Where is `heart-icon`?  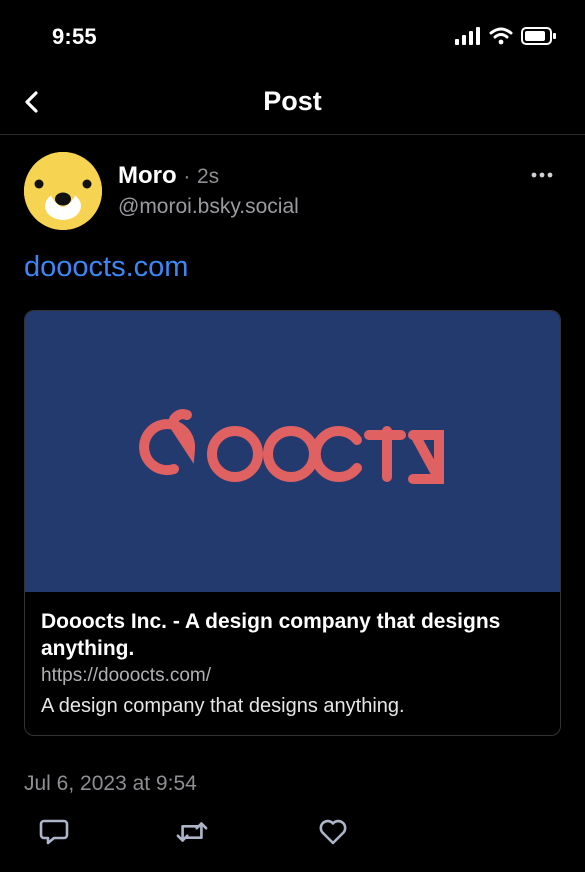 heart-icon is located at coordinates (333, 832).